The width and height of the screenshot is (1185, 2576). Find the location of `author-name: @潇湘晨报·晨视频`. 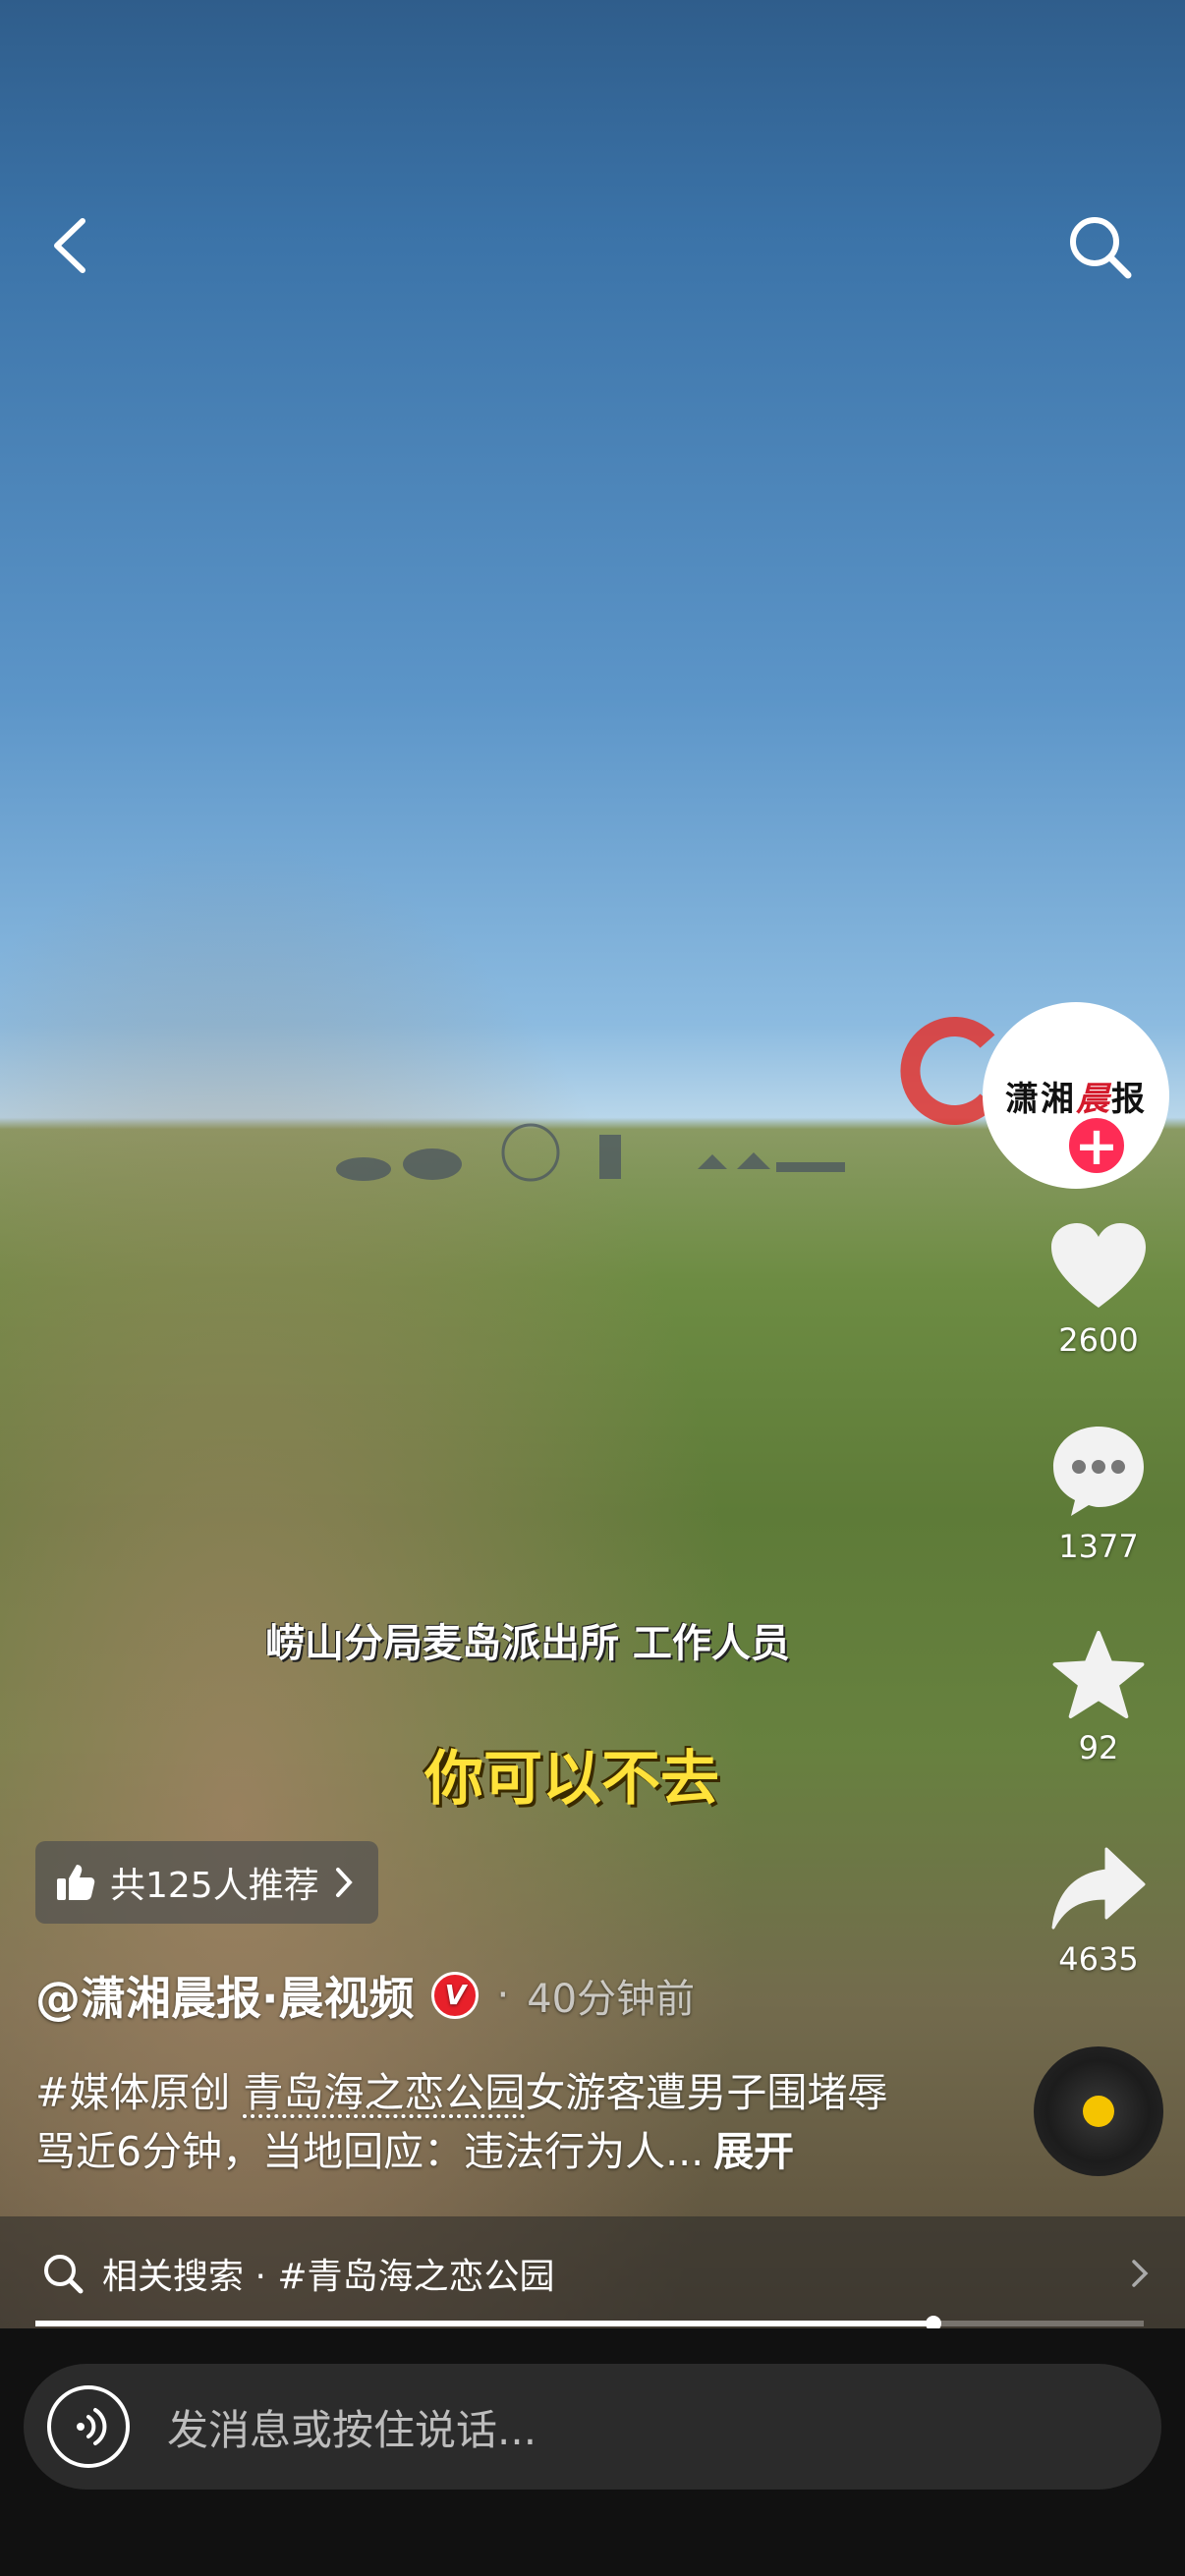

author-name: @潇湘晨报·晨视频 is located at coordinates (225, 1995).